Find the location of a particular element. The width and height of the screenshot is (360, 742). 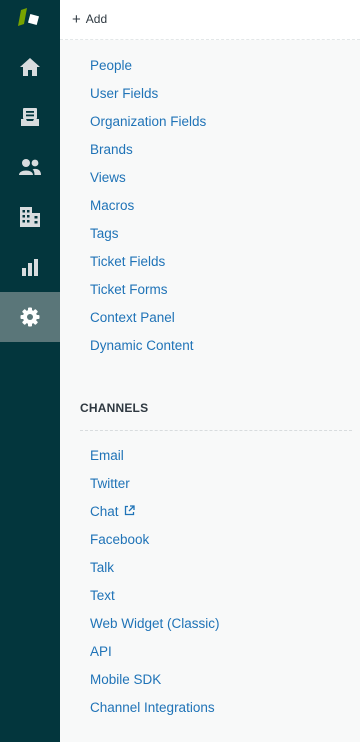

nav-reporting is located at coordinates (30, 267).